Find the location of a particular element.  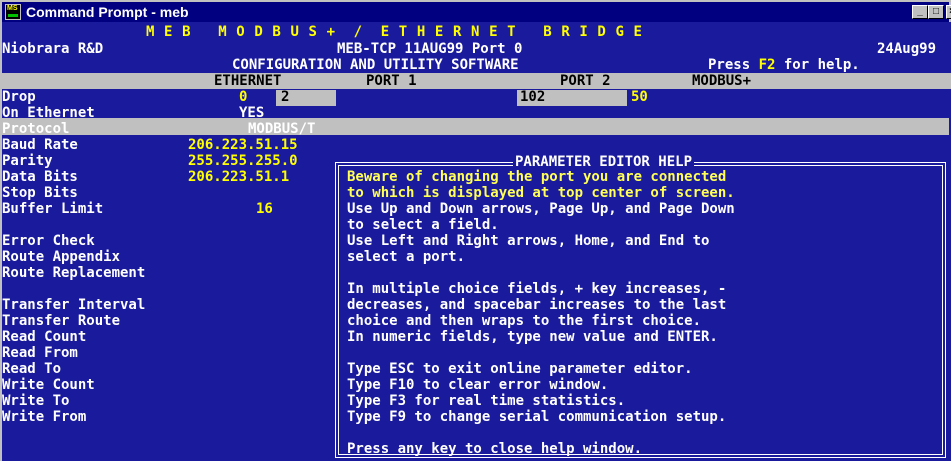

help-window-title: PARAMETER EDITOR HELP is located at coordinates (604, 162).